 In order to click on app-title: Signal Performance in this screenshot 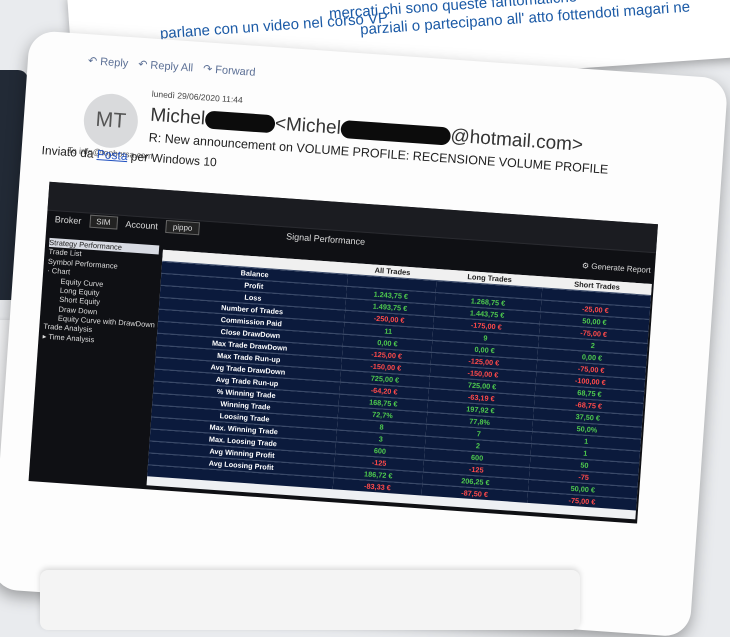, I will do `click(325, 239)`.